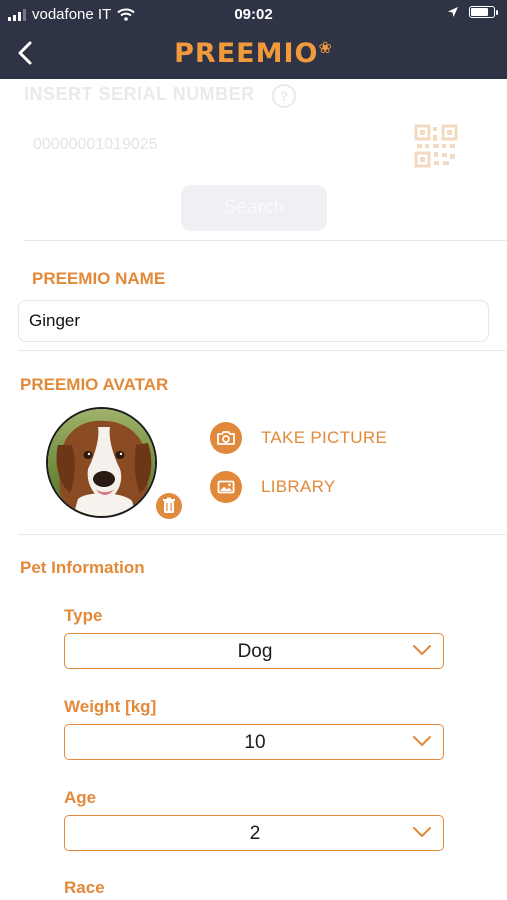 Image resolution: width=507 pixels, height=900 pixels. What do you see at coordinates (169, 506) in the screenshot?
I see `trash-icon` at bounding box center [169, 506].